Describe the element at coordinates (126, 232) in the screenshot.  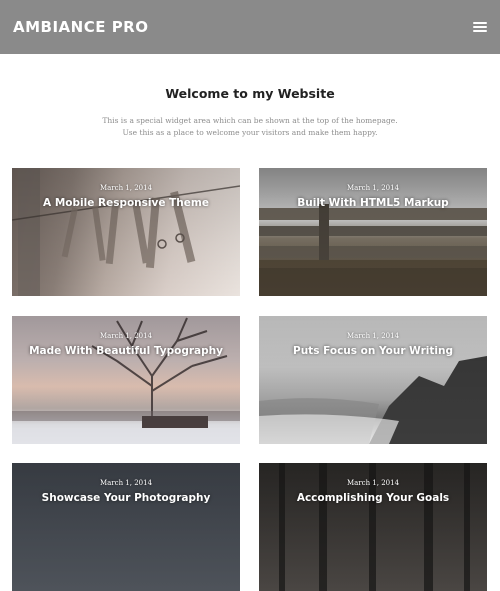
I see `post-card: March 1, 2014 A Mobile Responsive Theme` at that location.